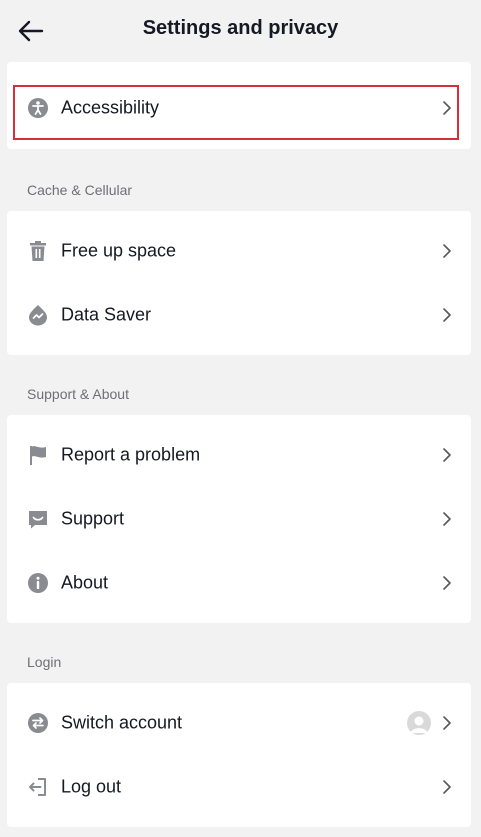 The width and height of the screenshot is (481, 837). I want to click on switch-account-row: Switch account, so click(239, 723).